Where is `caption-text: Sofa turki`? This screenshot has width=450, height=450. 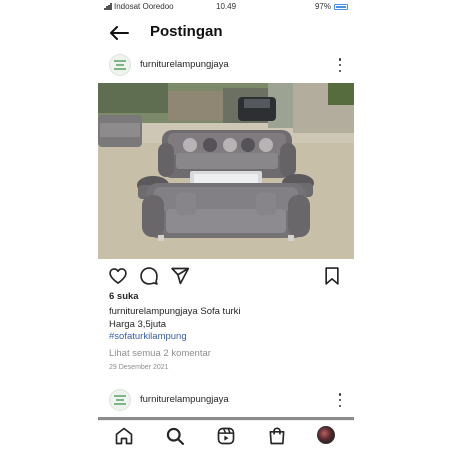 caption-text: Sofa turki is located at coordinates (220, 311).